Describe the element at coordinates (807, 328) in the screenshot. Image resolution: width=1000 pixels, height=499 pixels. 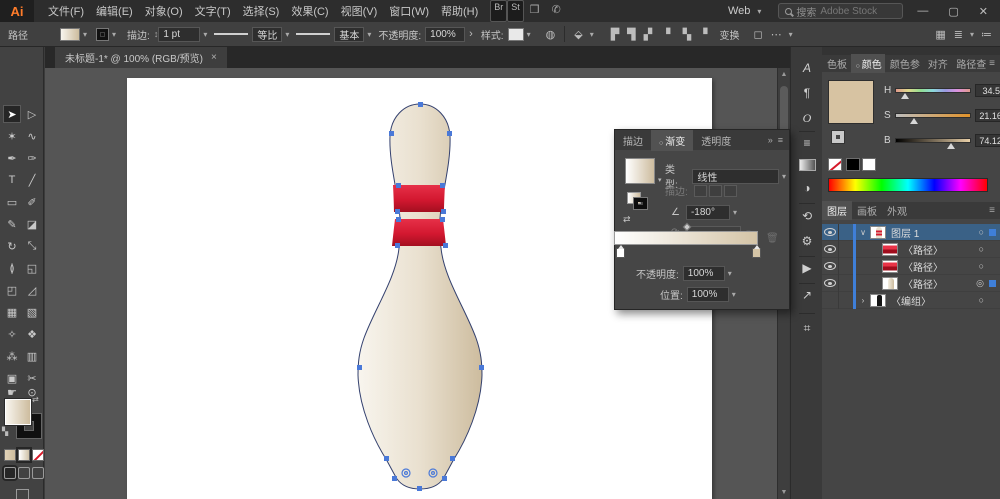
I see `artboards-panel-icon: ⌗` at that location.